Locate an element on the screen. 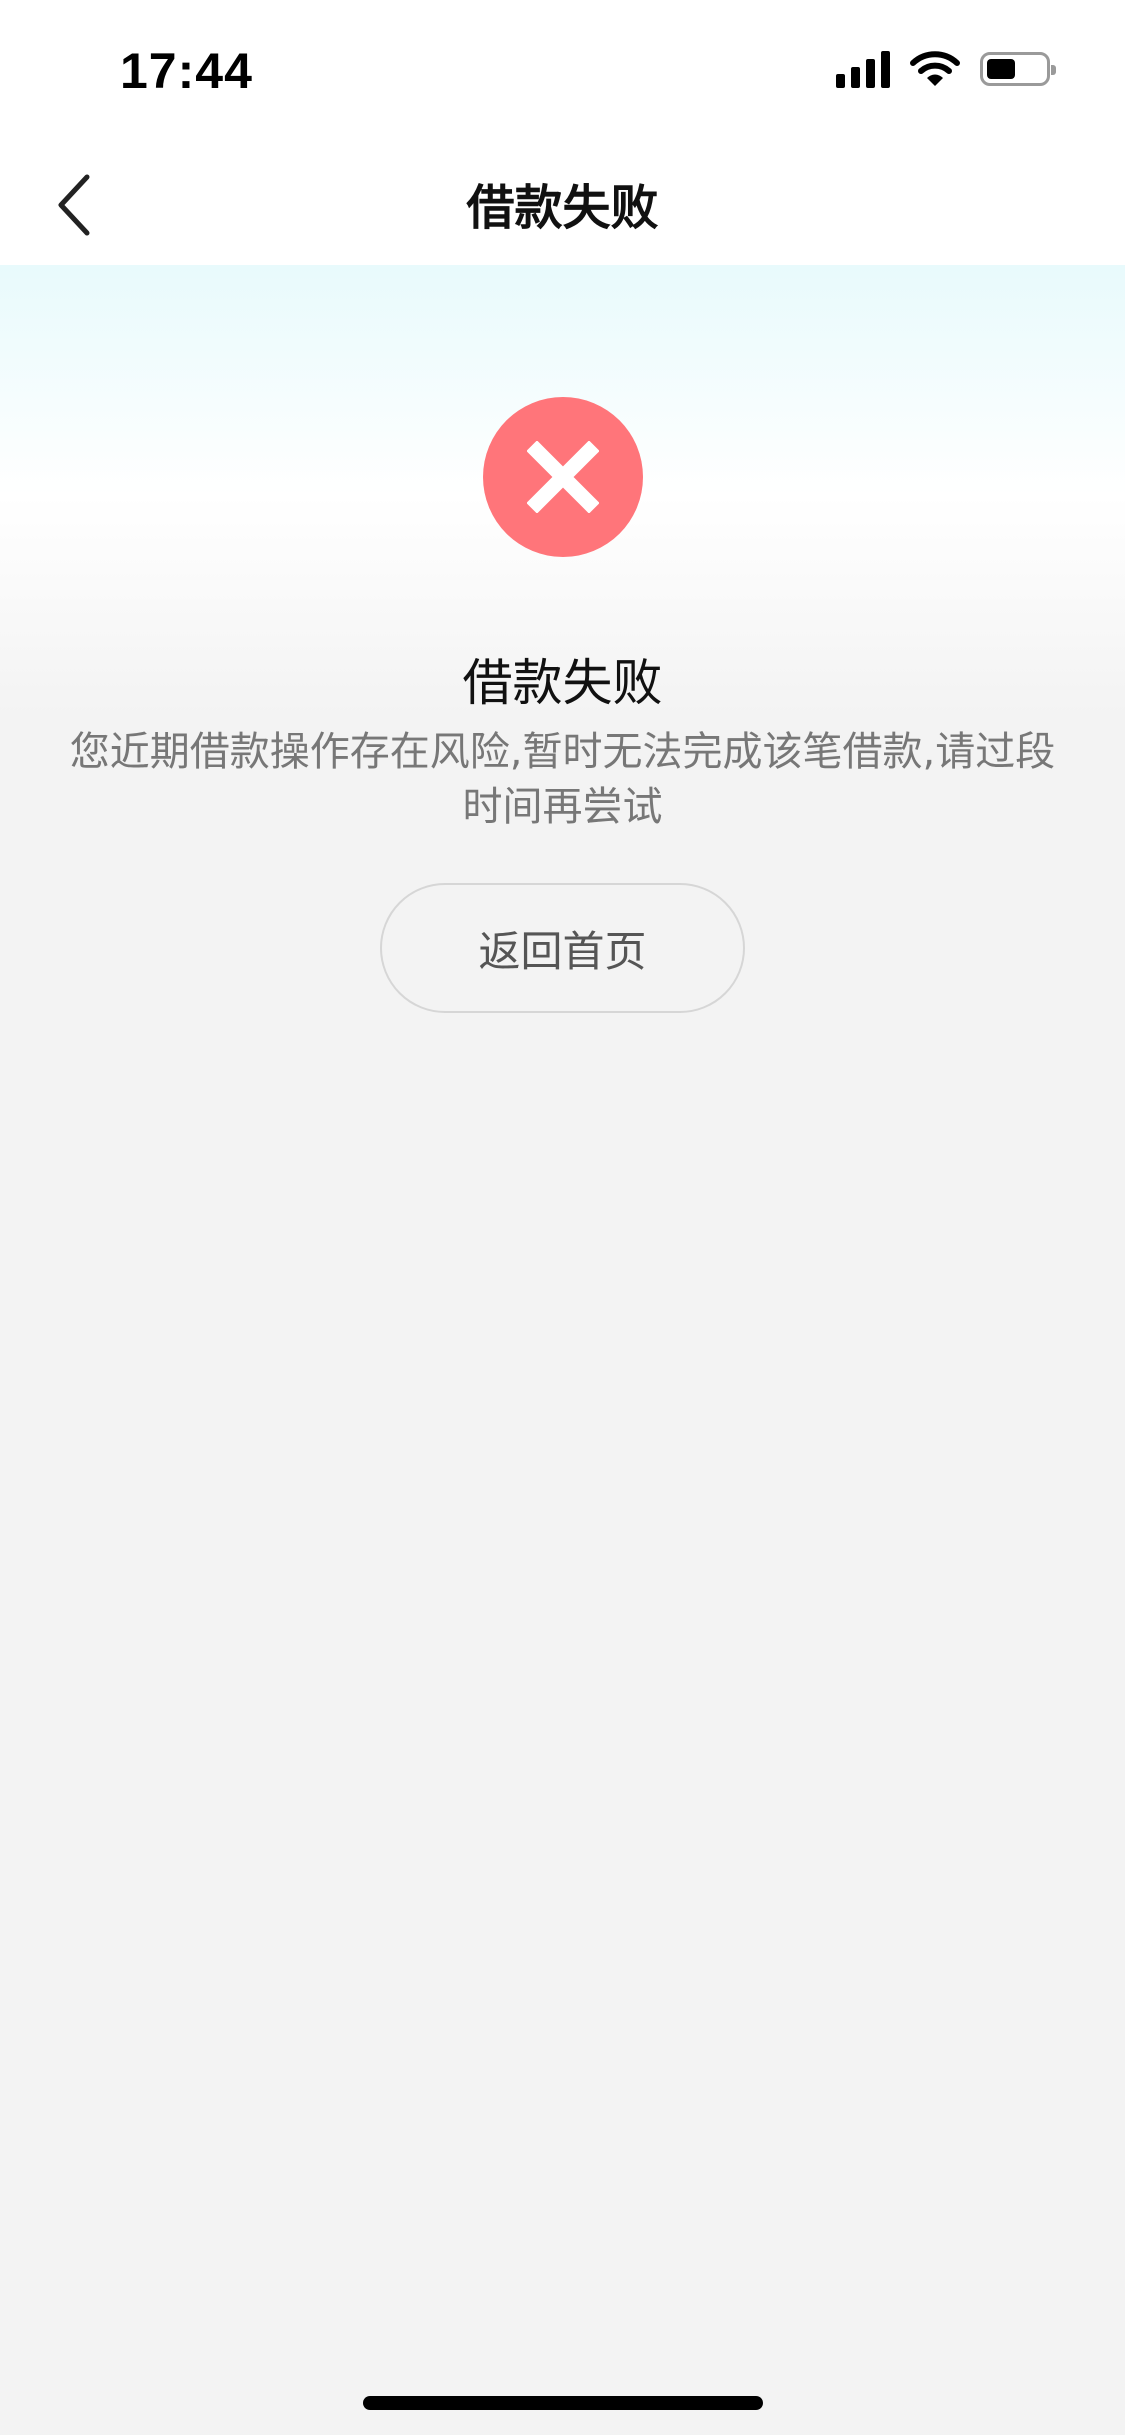  wifi-icon is located at coordinates (935, 68).